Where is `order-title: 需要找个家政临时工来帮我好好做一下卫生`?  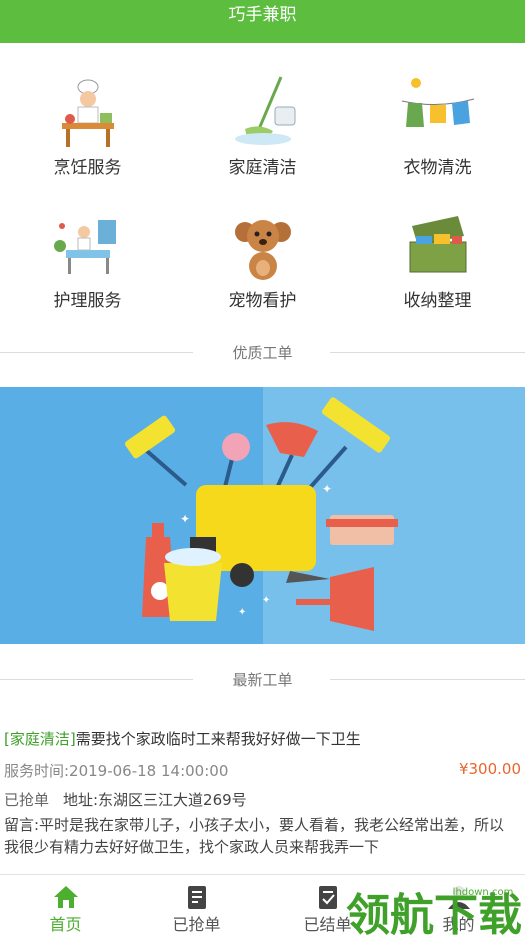
order-title: 需要找个家政临时工来帮我好好做一下卫生 is located at coordinates (218, 739).